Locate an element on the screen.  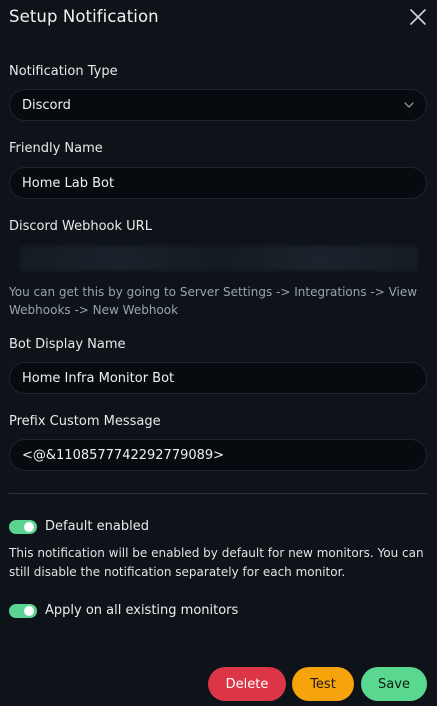
delete-button: Delete is located at coordinates (247, 684).